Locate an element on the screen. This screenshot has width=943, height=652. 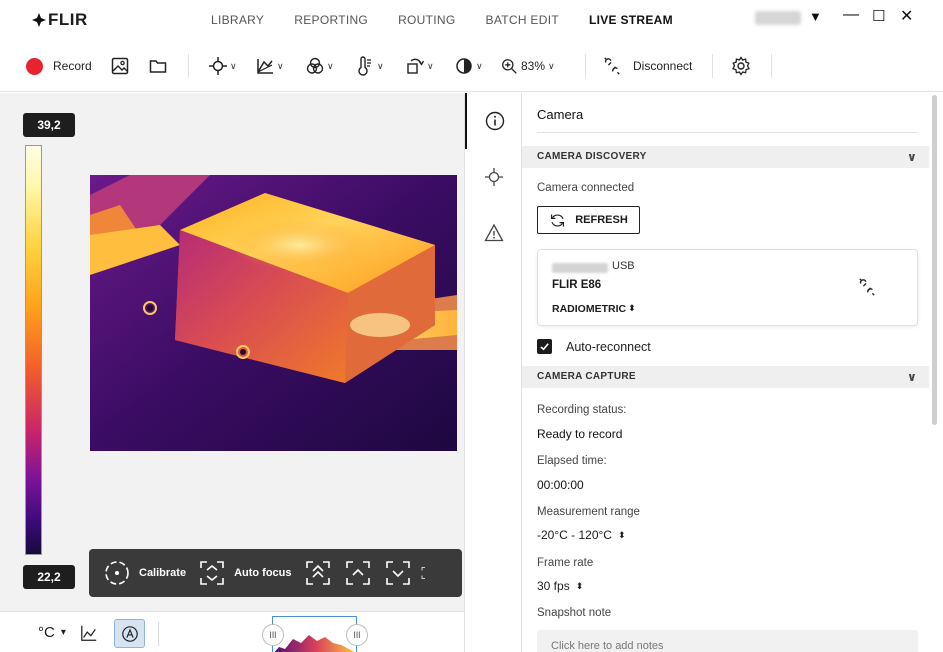
image-icon is located at coordinates (120, 66).